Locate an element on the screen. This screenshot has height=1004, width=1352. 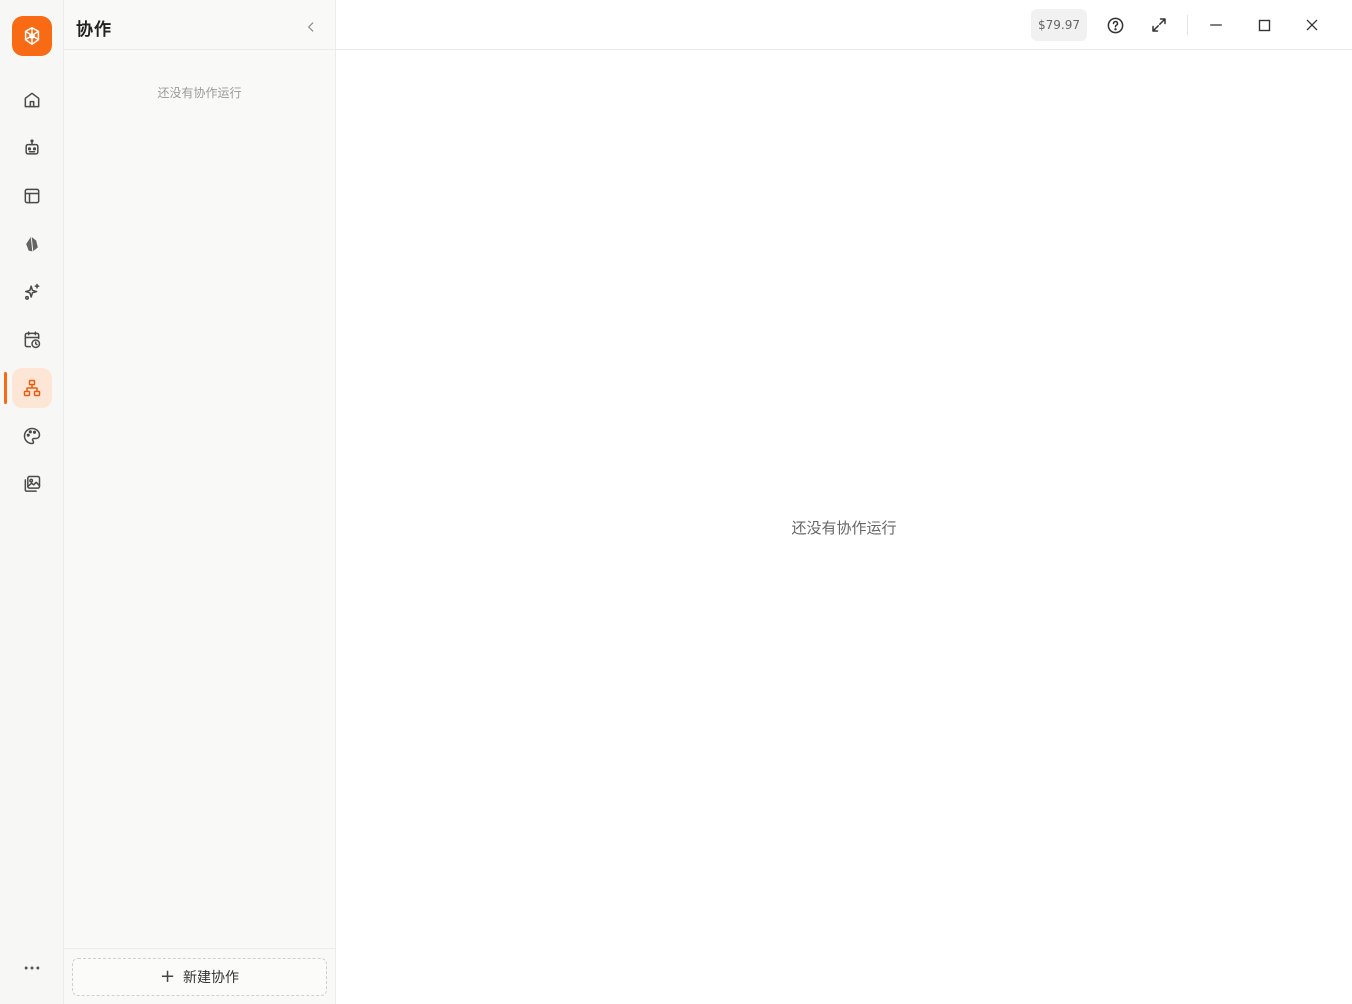
plus-icon: + is located at coordinates (167, 976).